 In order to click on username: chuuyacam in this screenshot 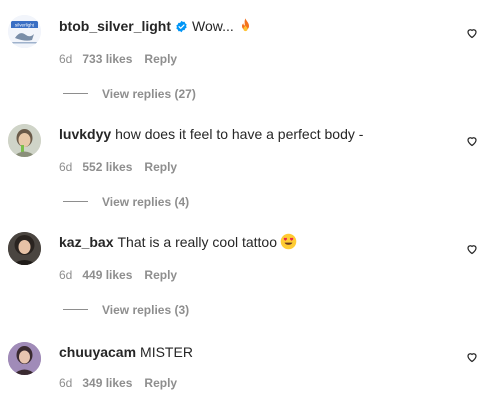, I will do `click(97, 352)`.